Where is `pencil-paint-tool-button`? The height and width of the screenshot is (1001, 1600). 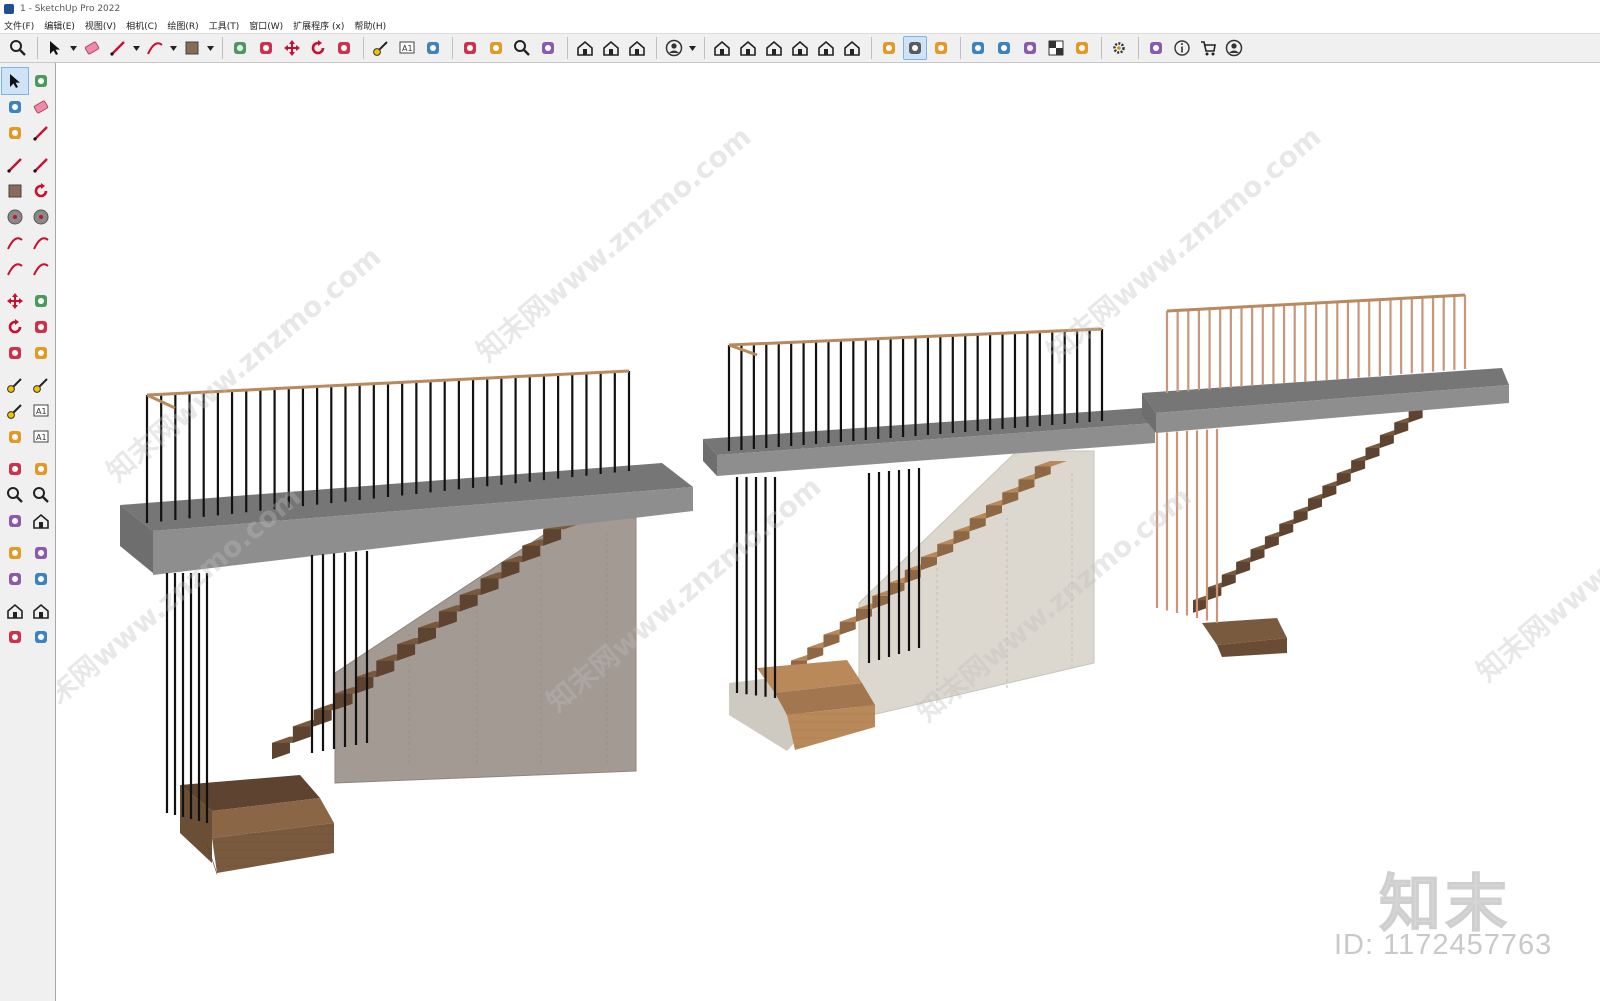 pencil-paint-tool-button is located at coordinates (41, 133).